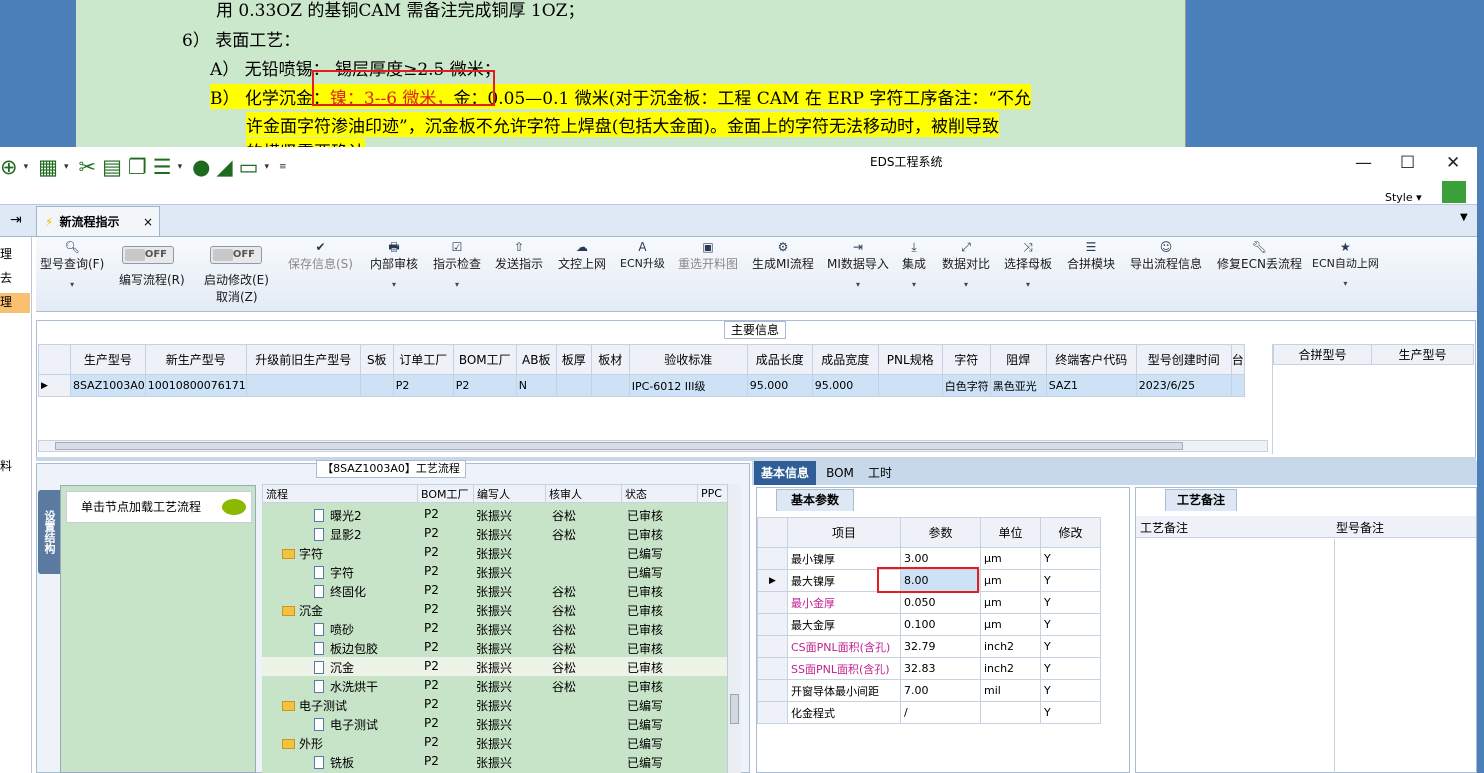  What do you see at coordinates (844, 624) in the screenshot?
I see `table-cell: 最大金厚` at bounding box center [844, 624].